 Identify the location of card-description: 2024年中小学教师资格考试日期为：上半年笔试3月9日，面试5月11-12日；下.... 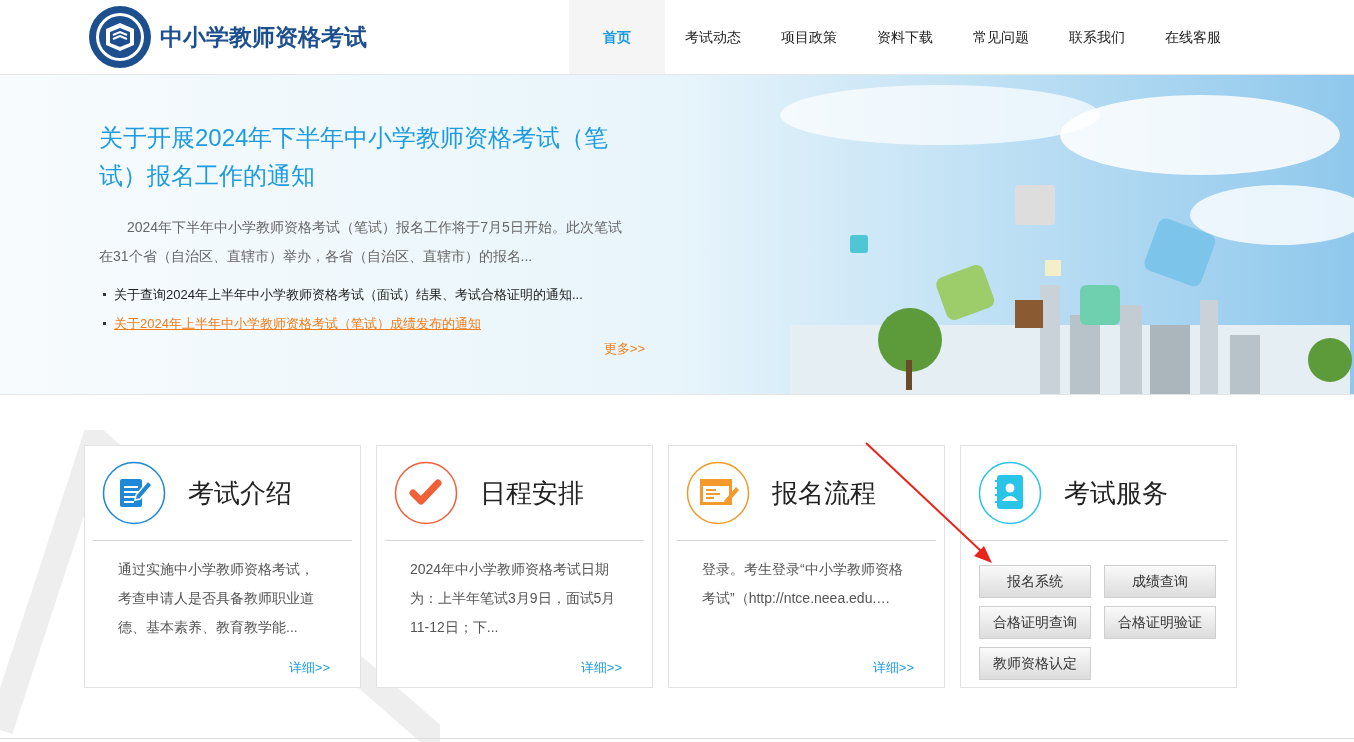
(513, 598).